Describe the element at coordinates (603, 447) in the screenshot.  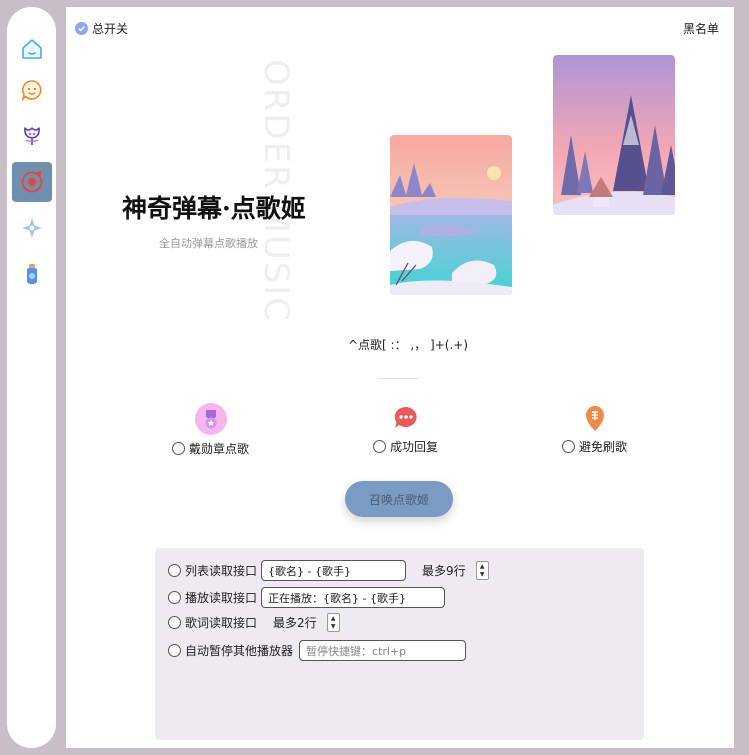
I see `option-label: 避免刷歌` at that location.